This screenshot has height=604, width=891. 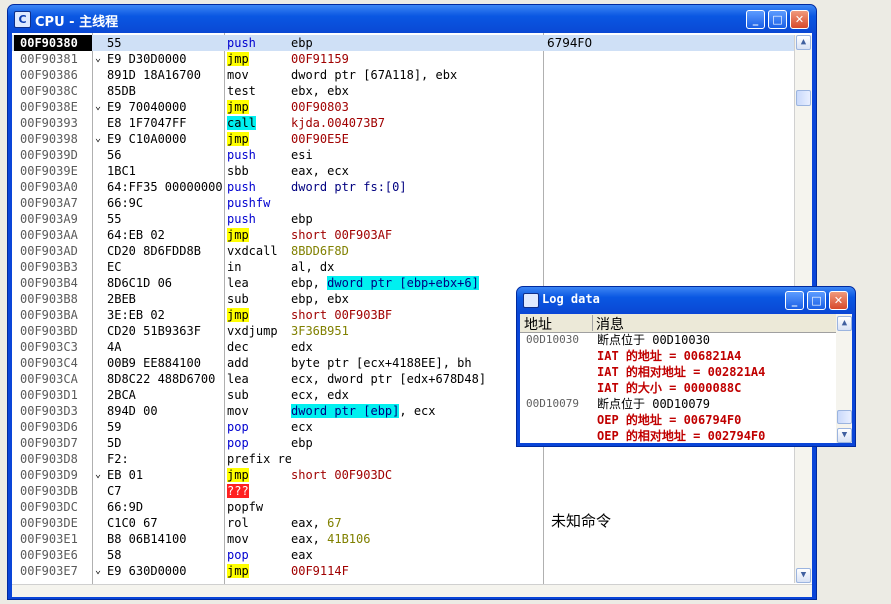 I want to click on instruction-address: 00F903C3, so click(x=49, y=347).